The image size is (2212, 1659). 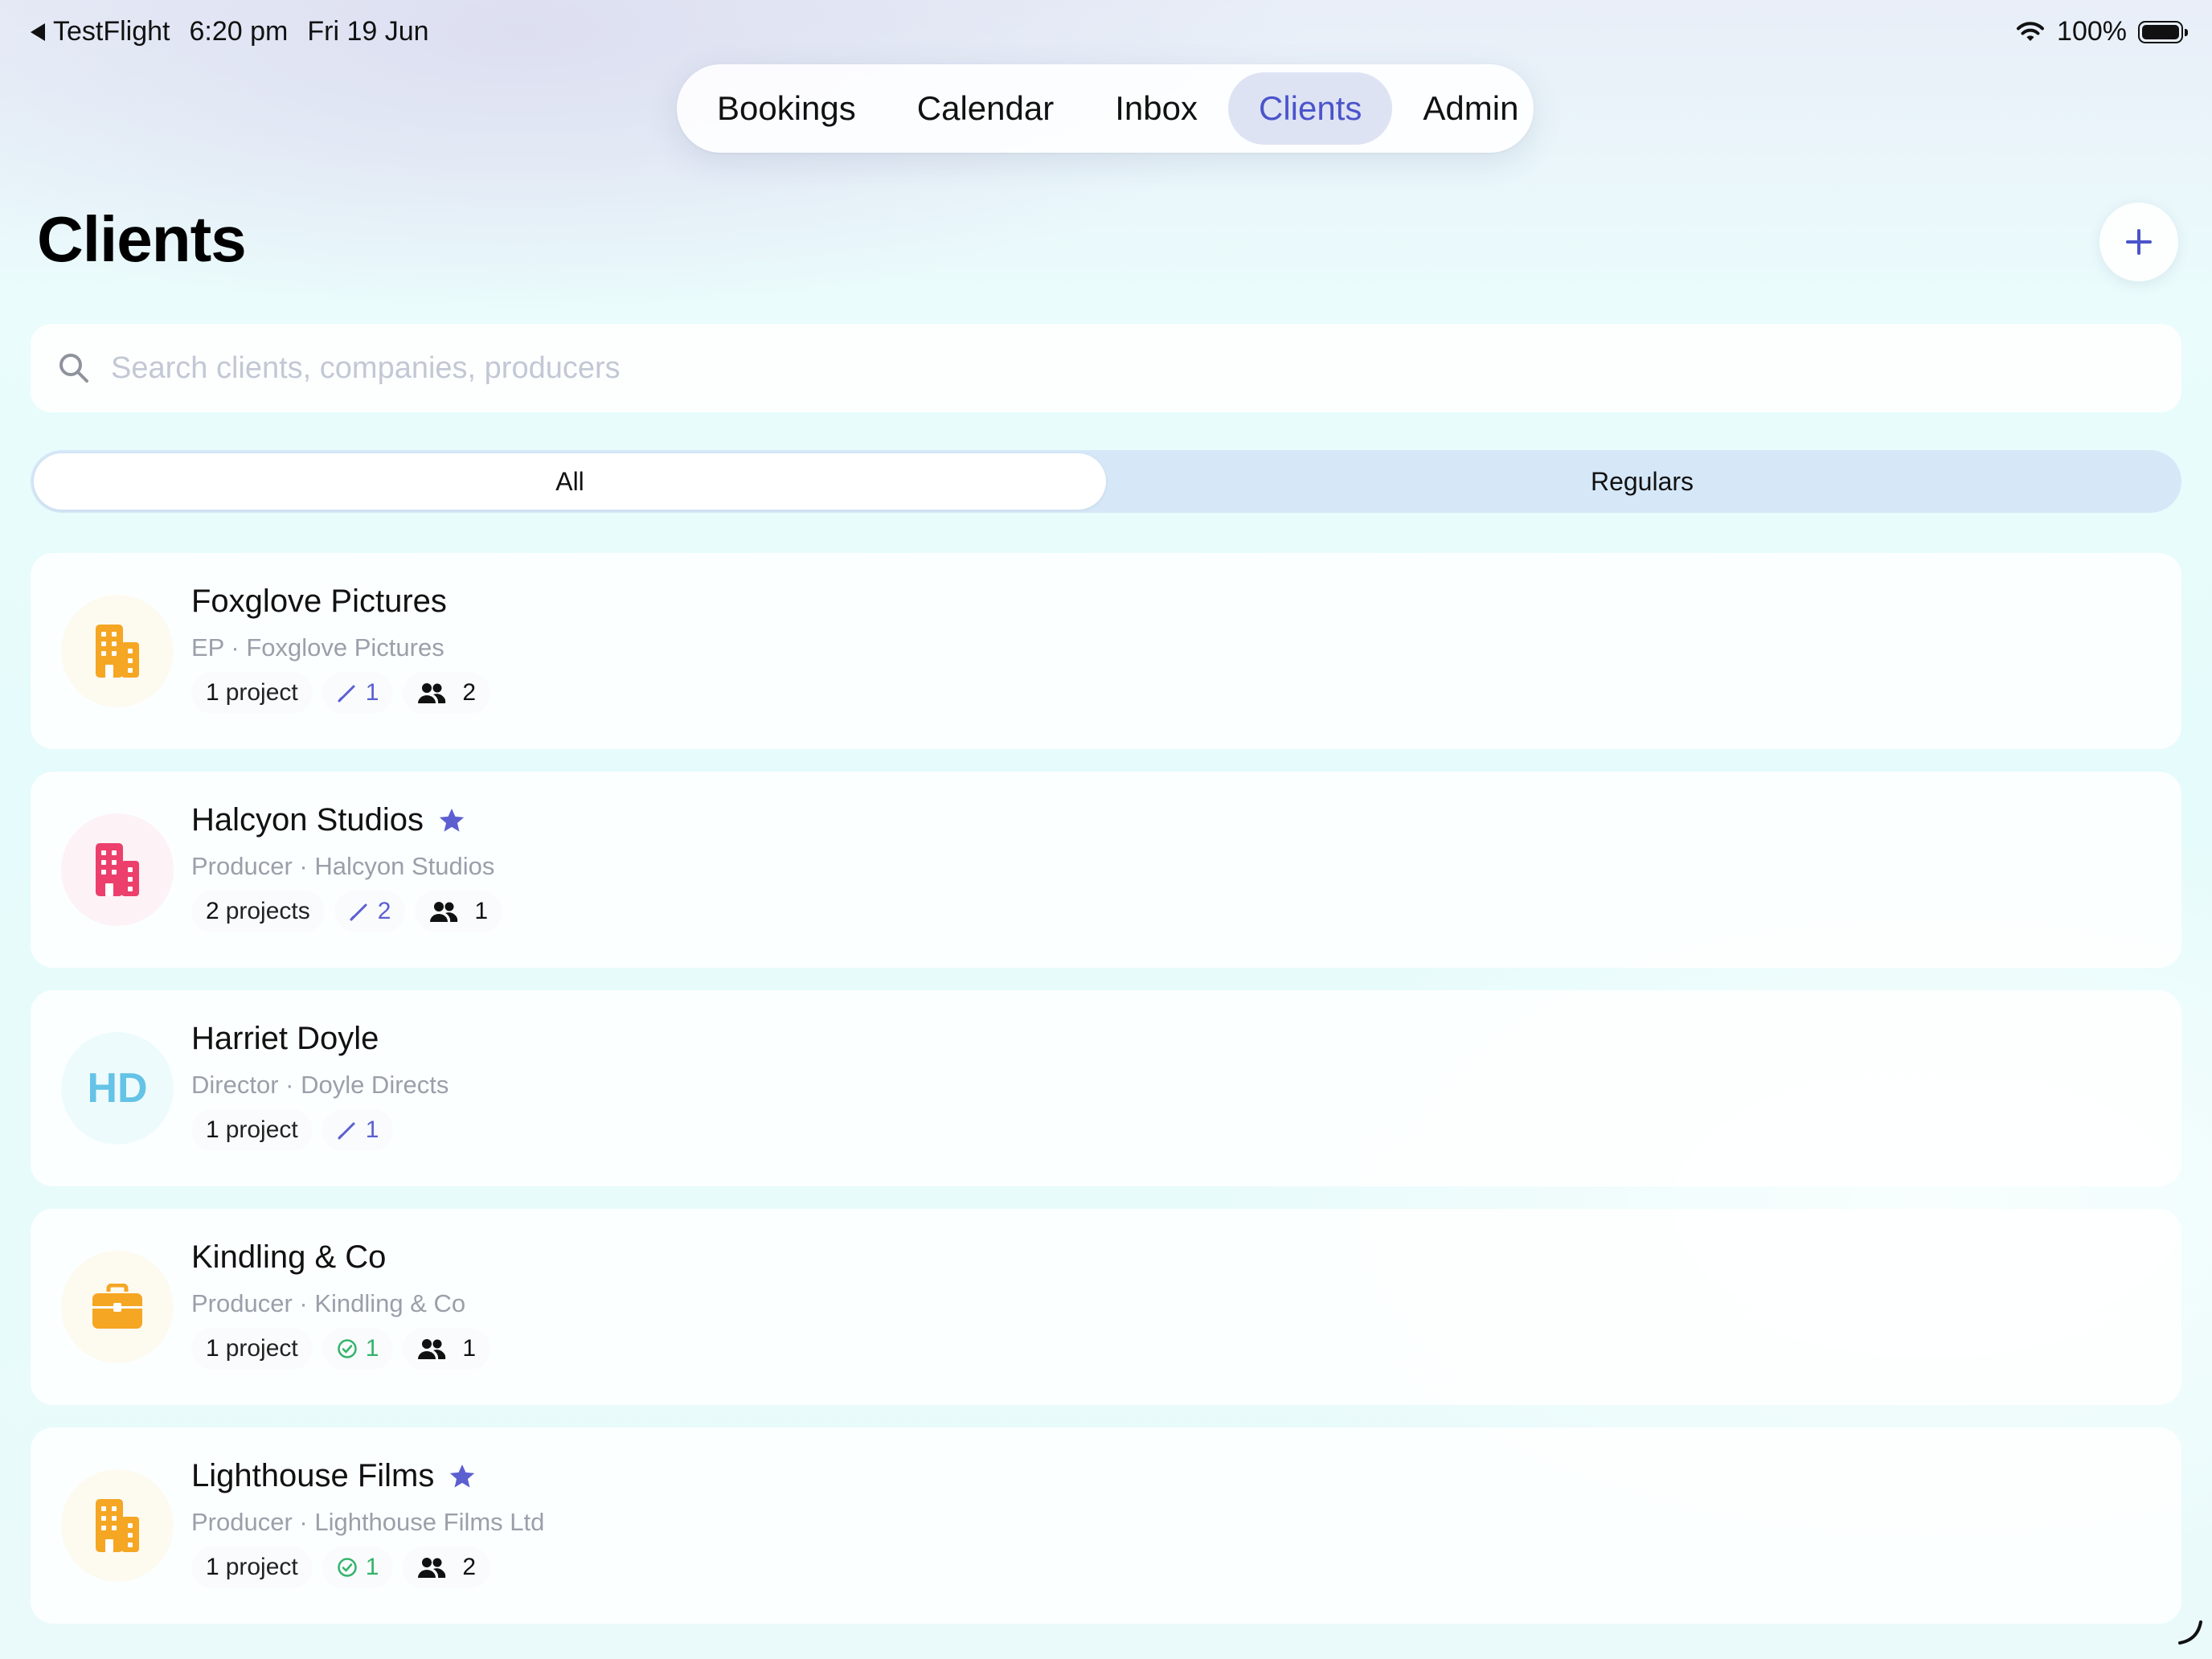 I want to click on top-tab-bar: Bookings Calendar Inbox Clients Admin, so click(x=1105, y=108).